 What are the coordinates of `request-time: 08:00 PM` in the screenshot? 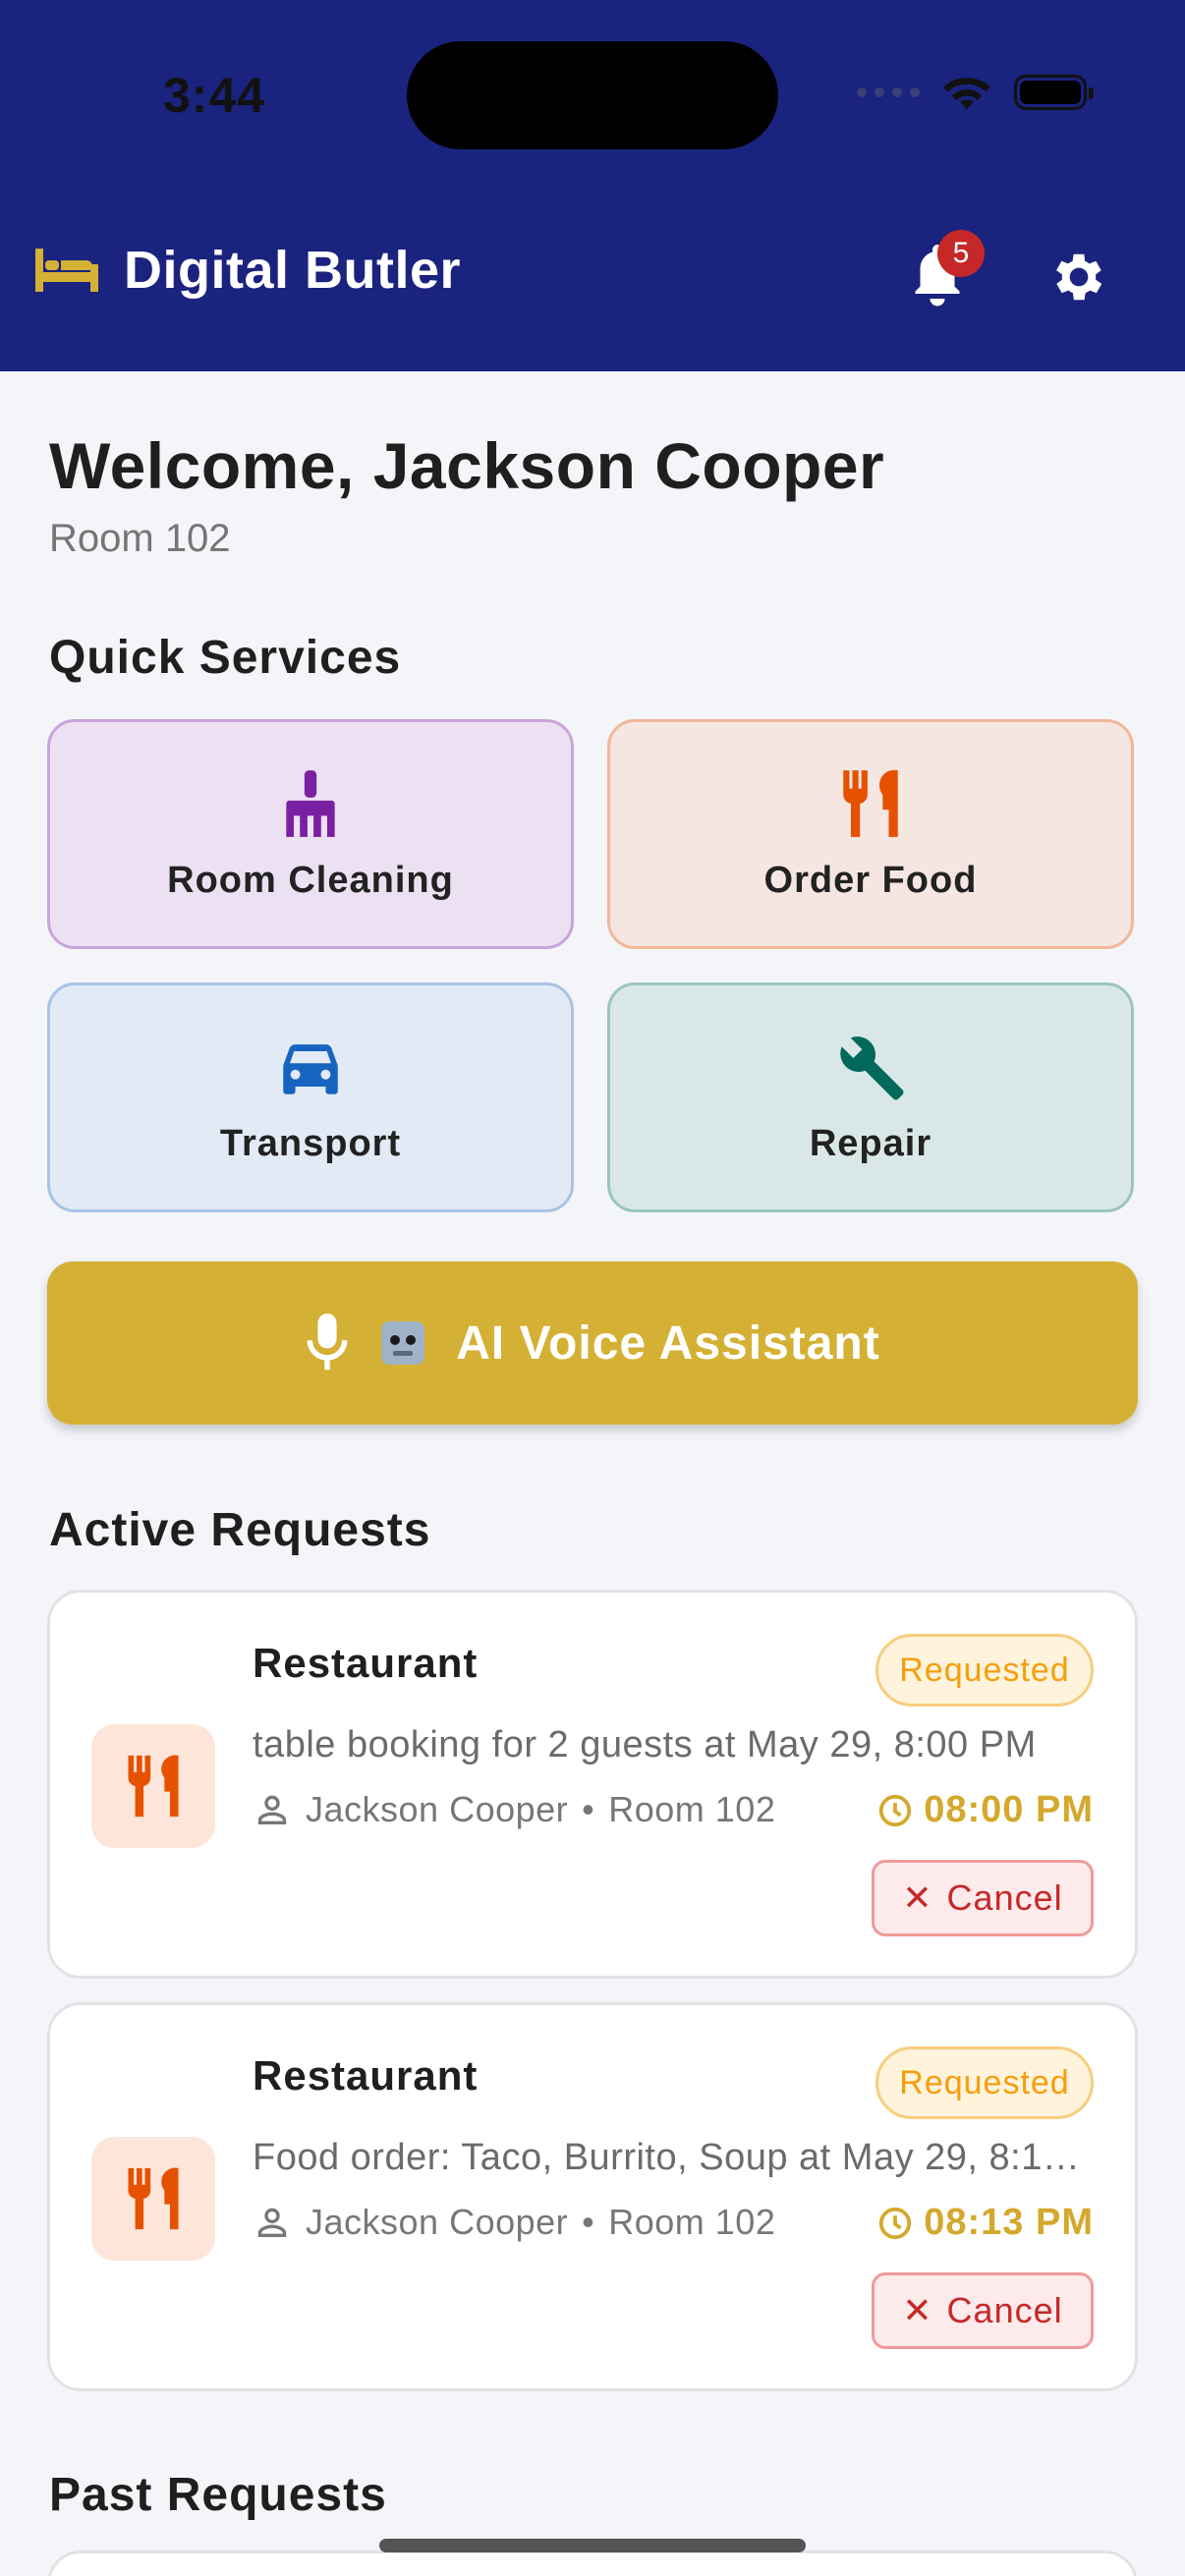 It's located at (985, 1810).